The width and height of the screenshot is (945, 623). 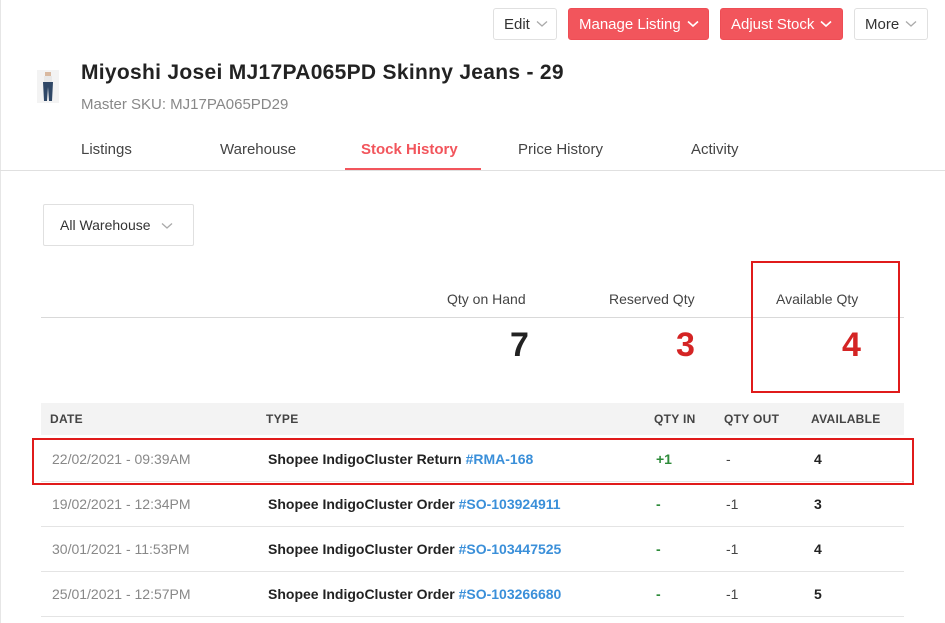 I want to click on warehouse-select-value: All Warehouse, so click(x=105, y=225).